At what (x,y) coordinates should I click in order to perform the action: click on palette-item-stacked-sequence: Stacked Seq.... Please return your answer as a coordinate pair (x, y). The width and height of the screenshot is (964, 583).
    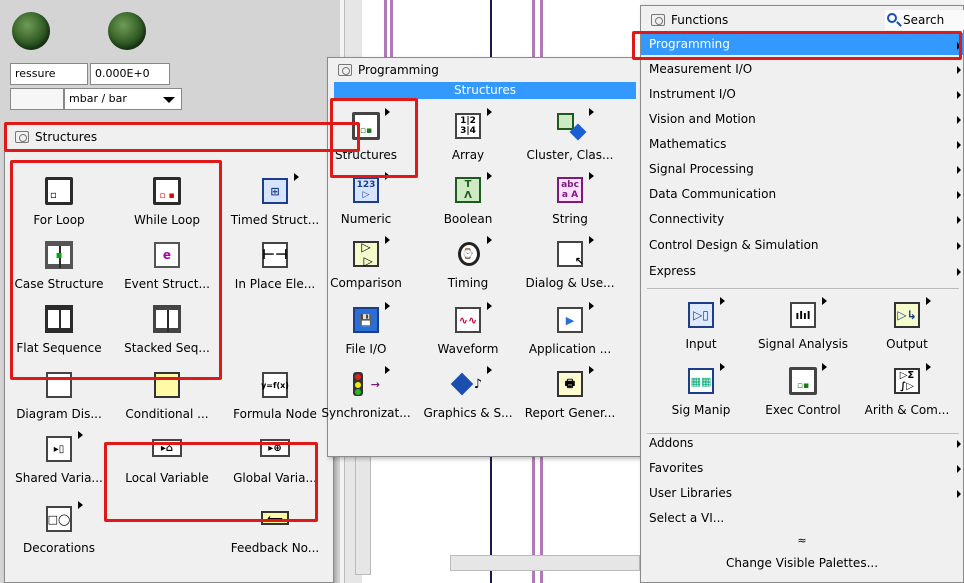
    Looking at the image, I should click on (167, 330).